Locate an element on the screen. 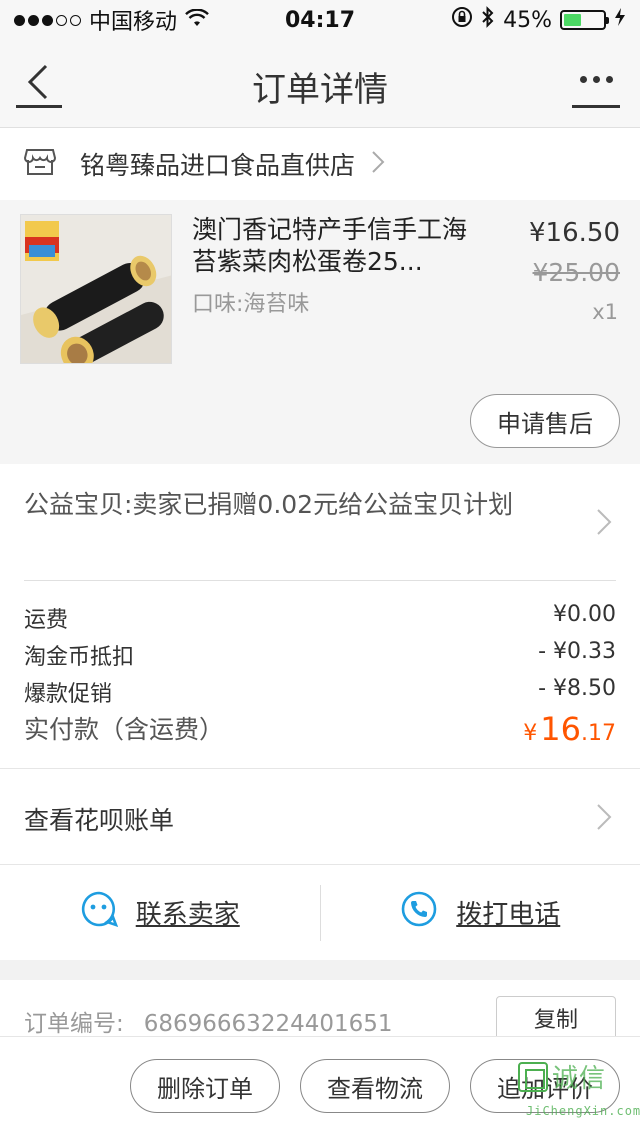 The height and width of the screenshot is (1136, 640). wifi-icon is located at coordinates (197, 20).